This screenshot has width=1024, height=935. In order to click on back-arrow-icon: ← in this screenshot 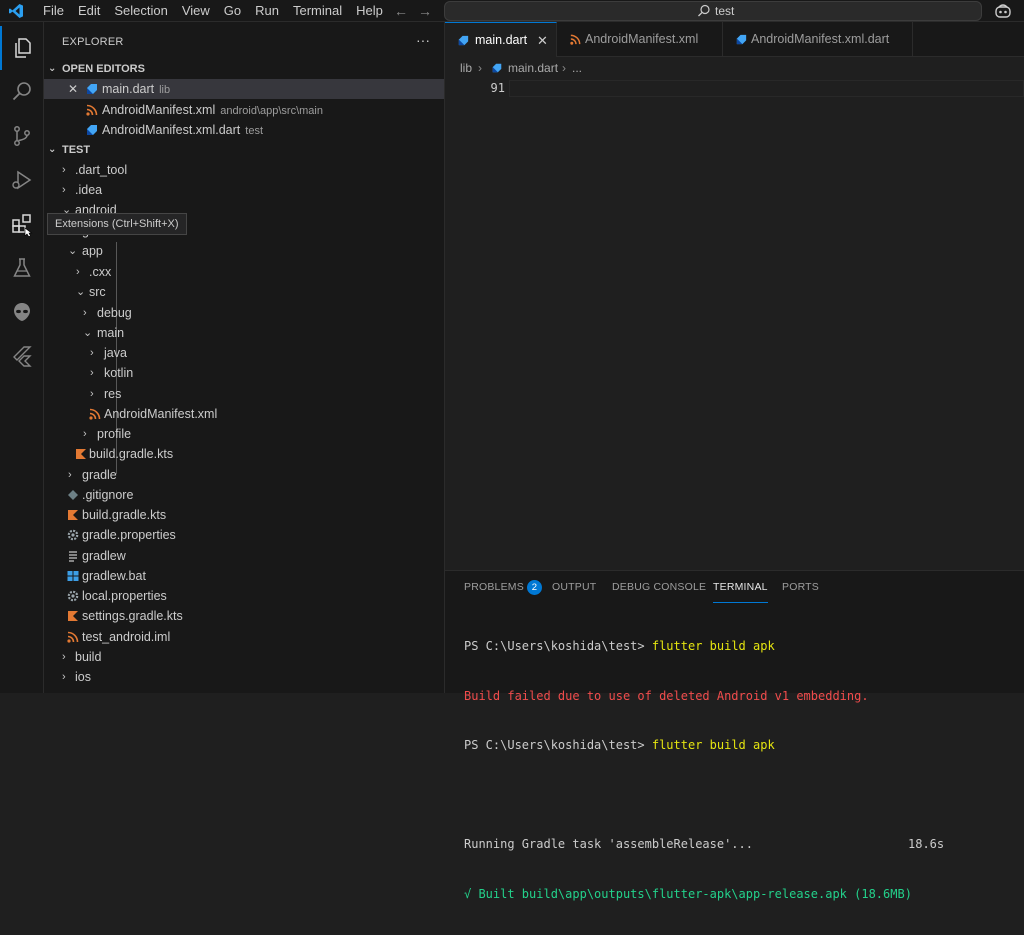, I will do `click(401, 11)`.